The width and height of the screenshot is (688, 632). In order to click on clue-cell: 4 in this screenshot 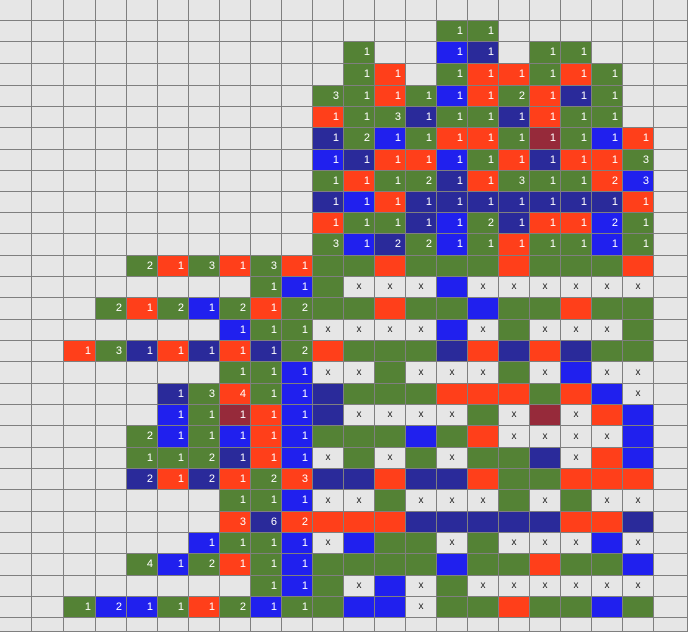, I will do `click(235, 394)`.